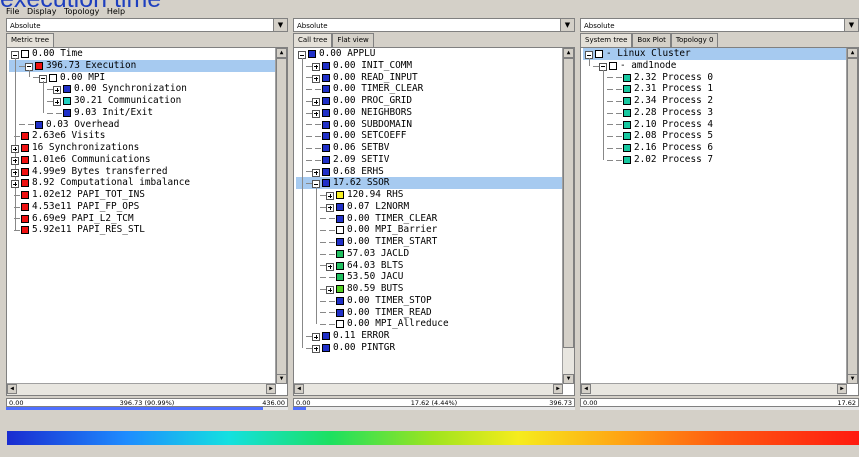 The width and height of the screenshot is (859, 457). I want to click on menu-help: Help, so click(116, 11).